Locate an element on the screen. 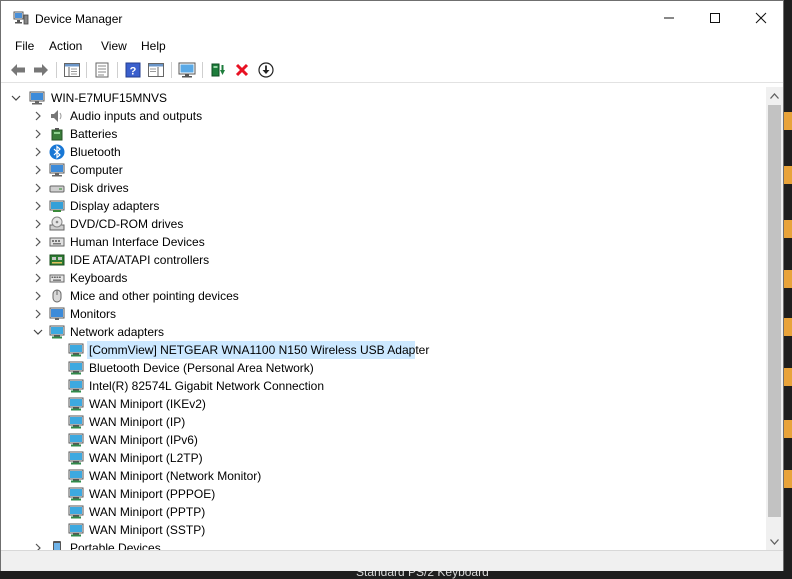 The width and height of the screenshot is (792, 579). tree-category-row: Mice and other pointing devices is located at coordinates (383, 296).